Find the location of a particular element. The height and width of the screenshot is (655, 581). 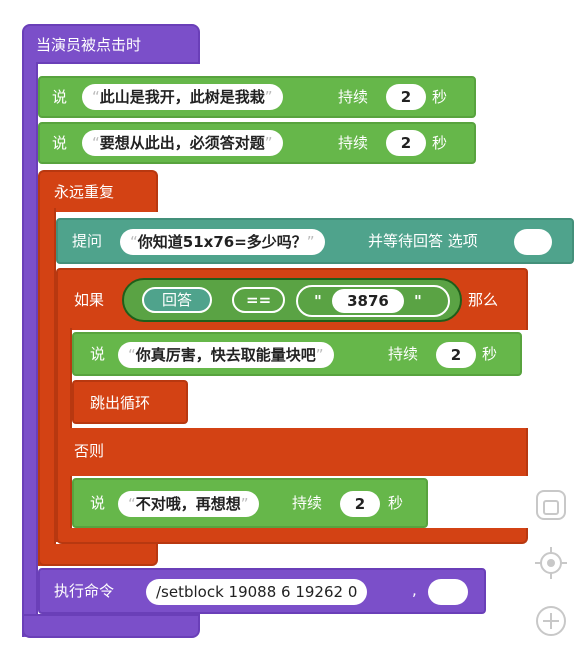

ask-question-input: “你知道51x76=多少吗？” is located at coordinates (222, 242).